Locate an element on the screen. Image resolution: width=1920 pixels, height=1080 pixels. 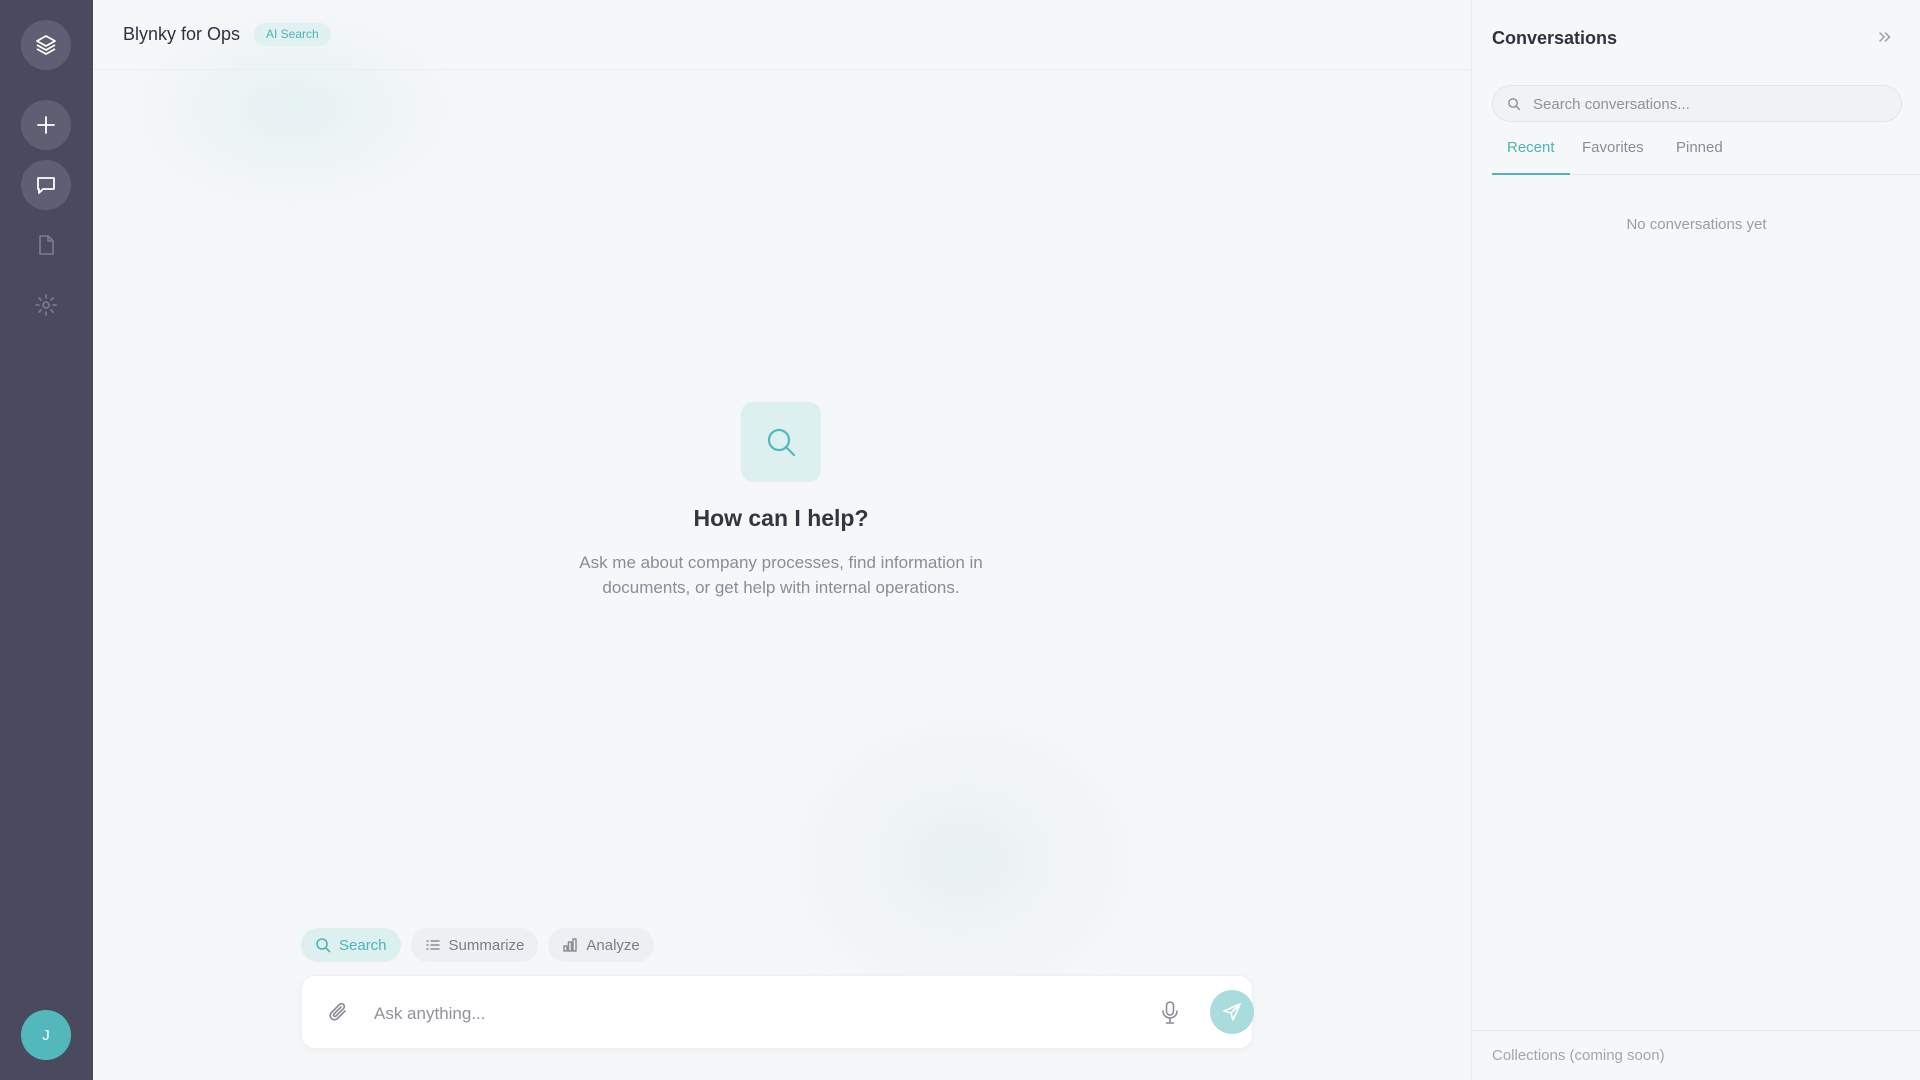
plus-icon is located at coordinates (46, 125).